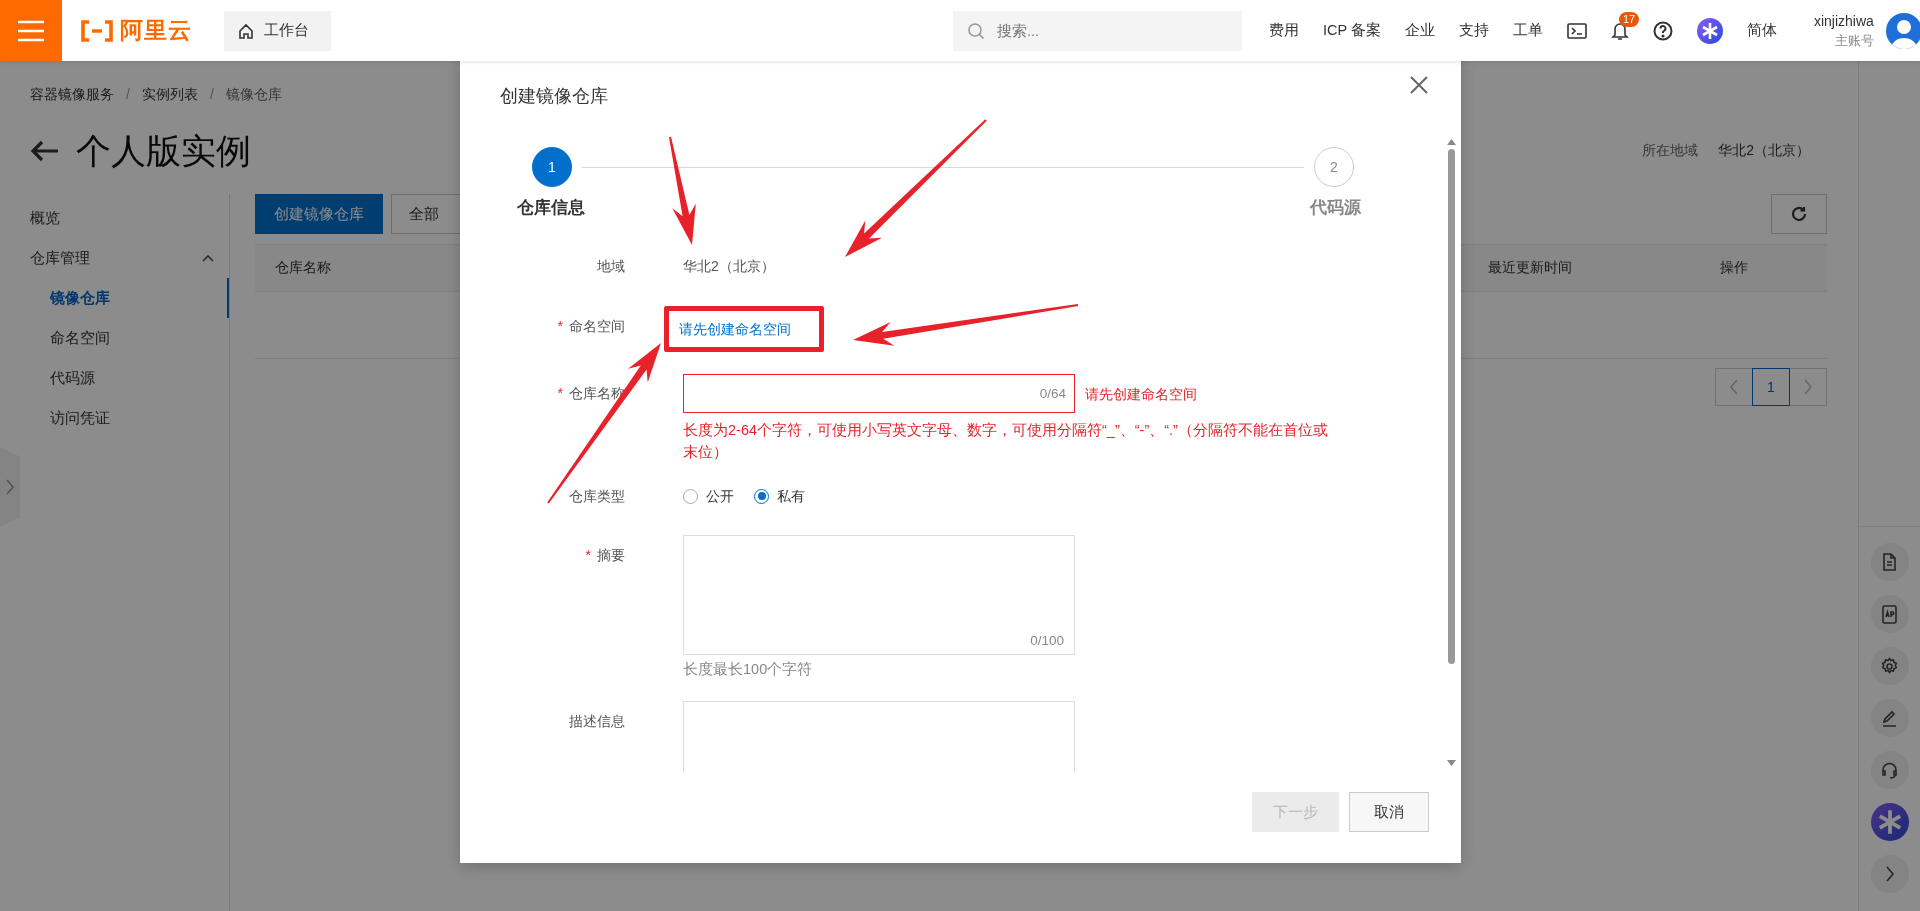 The width and height of the screenshot is (1920, 911). What do you see at coordinates (1771, 387) in the screenshot?
I see `page-button: 1` at bounding box center [1771, 387].